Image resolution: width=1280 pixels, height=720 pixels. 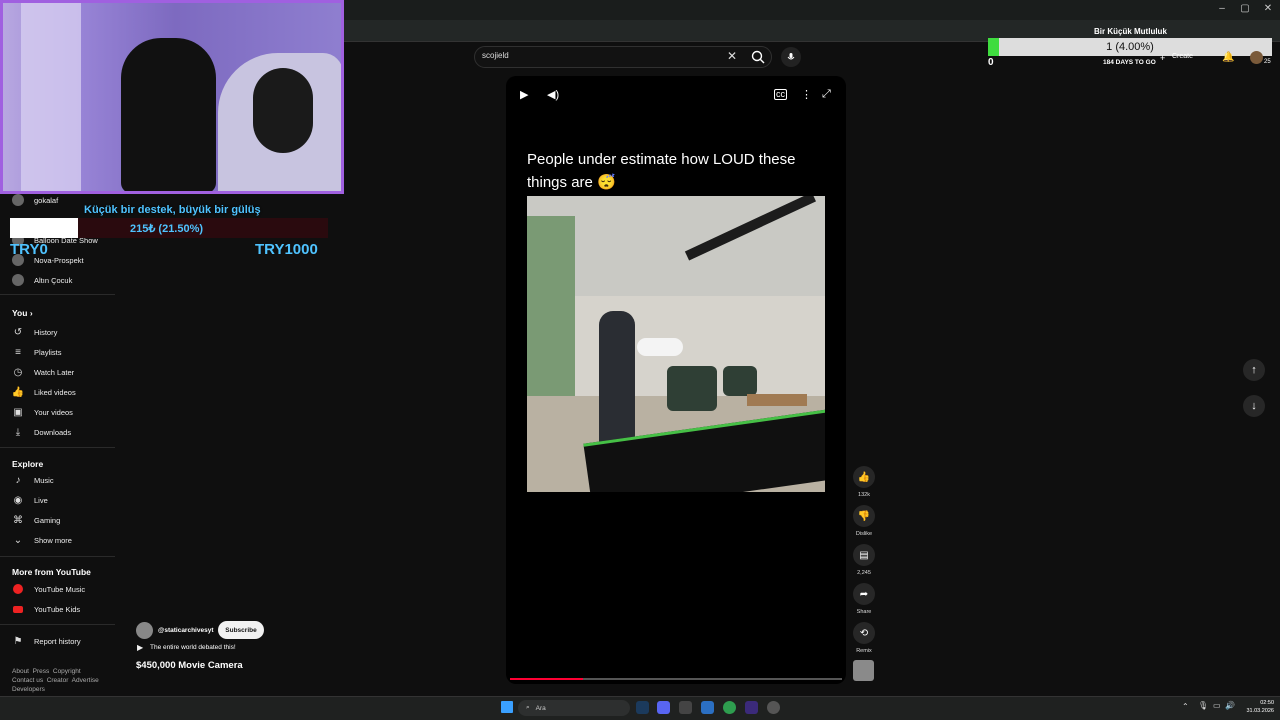 I want to click on footer-link: Copyright, so click(x=67, y=671).